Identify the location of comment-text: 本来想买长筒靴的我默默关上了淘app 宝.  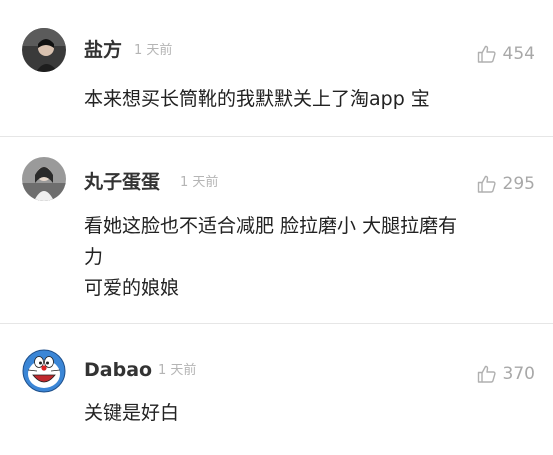
(309, 99).